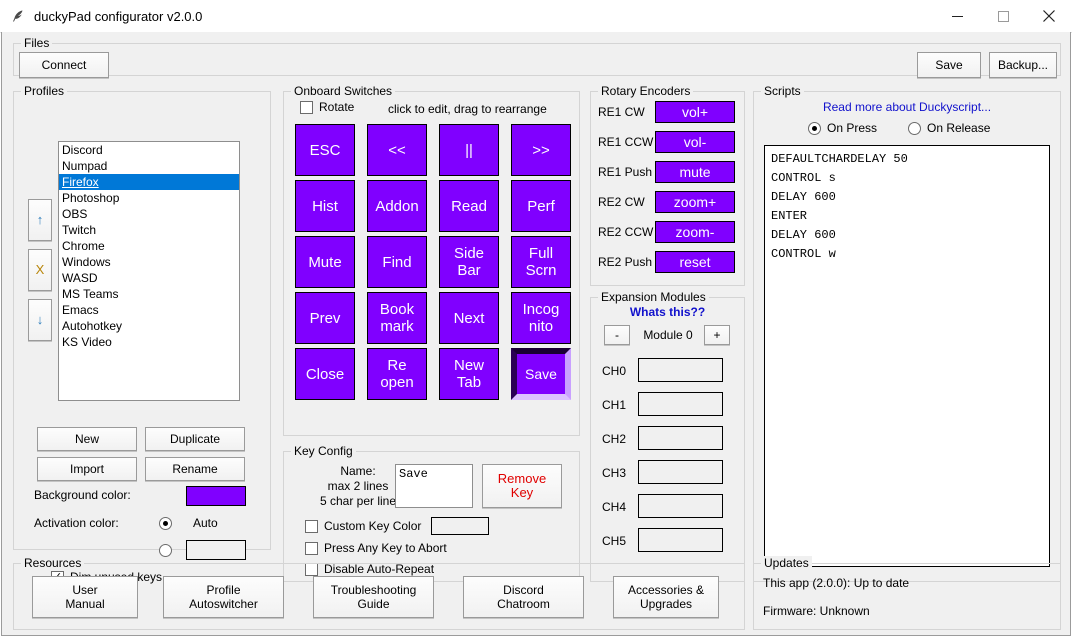 Image resolution: width=1072 pixels, height=637 pixels. Describe the element at coordinates (397, 206) in the screenshot. I see `onboard-key: Addon` at that location.